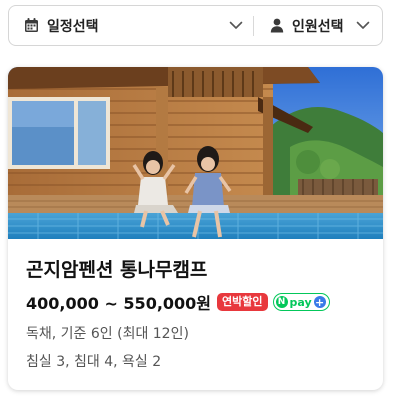 This screenshot has height=404, width=400. Describe the element at coordinates (94, 362) in the screenshot. I see `room-info: 침실 3, 침대 4, 욕실 2` at that location.